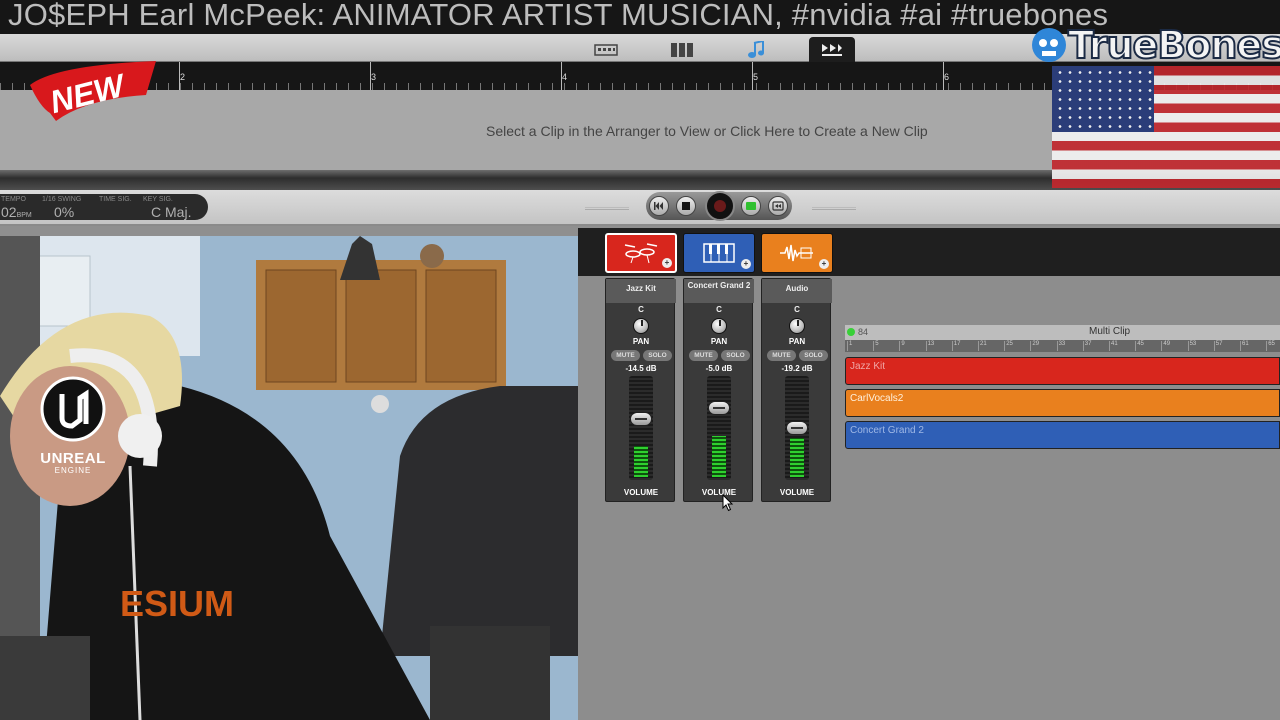 This screenshot has height=720, width=1280. I want to click on swing-value: 0%, so click(64, 212).